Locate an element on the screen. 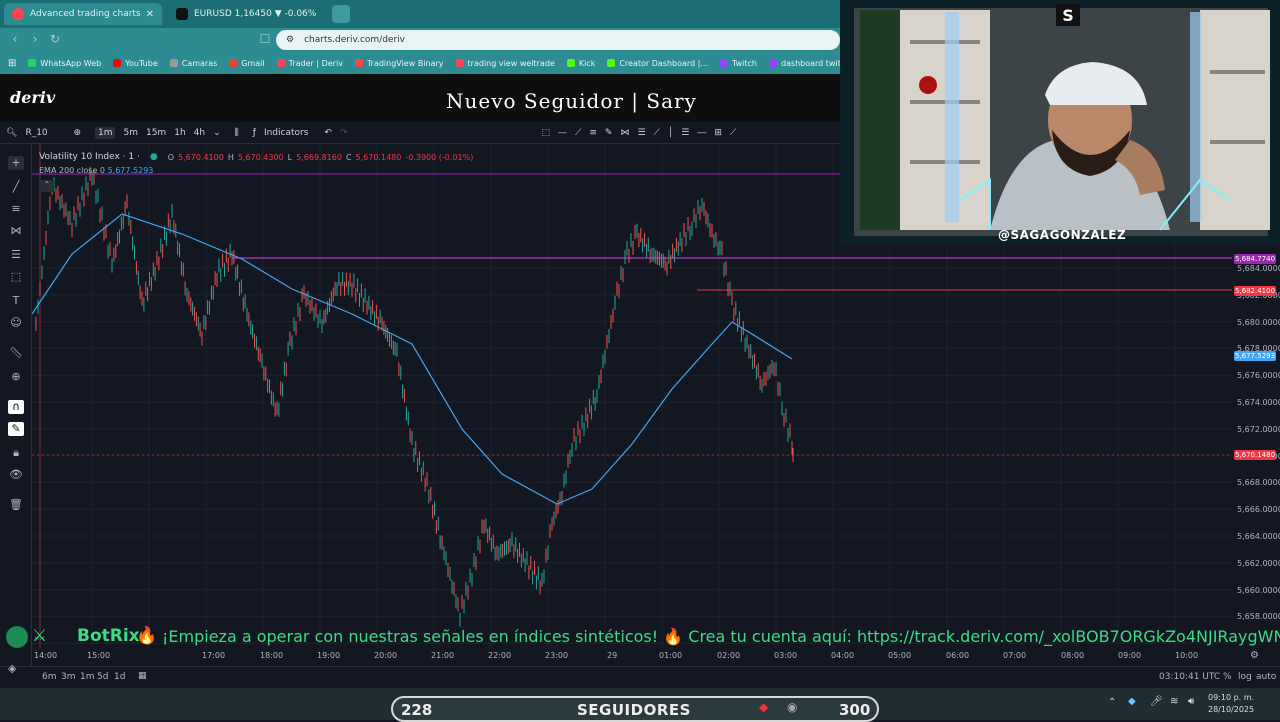 The width and height of the screenshot is (1280, 722). stay-in-drawing-icon: ✎ is located at coordinates (16, 429).